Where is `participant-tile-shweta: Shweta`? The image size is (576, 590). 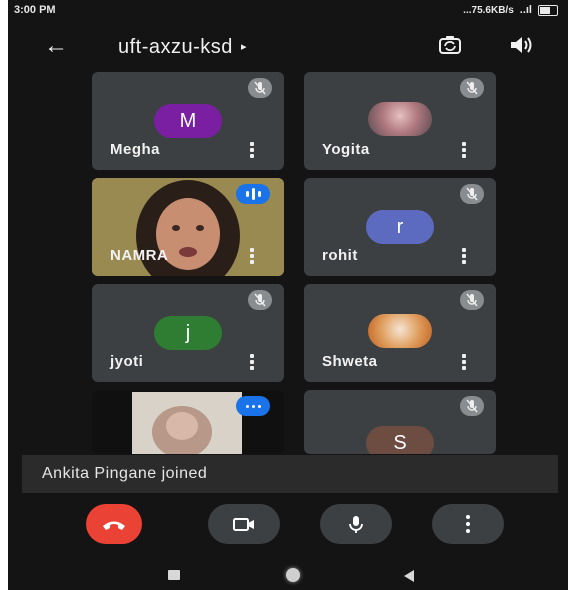
participant-tile-shweta: Shweta is located at coordinates (400, 333).